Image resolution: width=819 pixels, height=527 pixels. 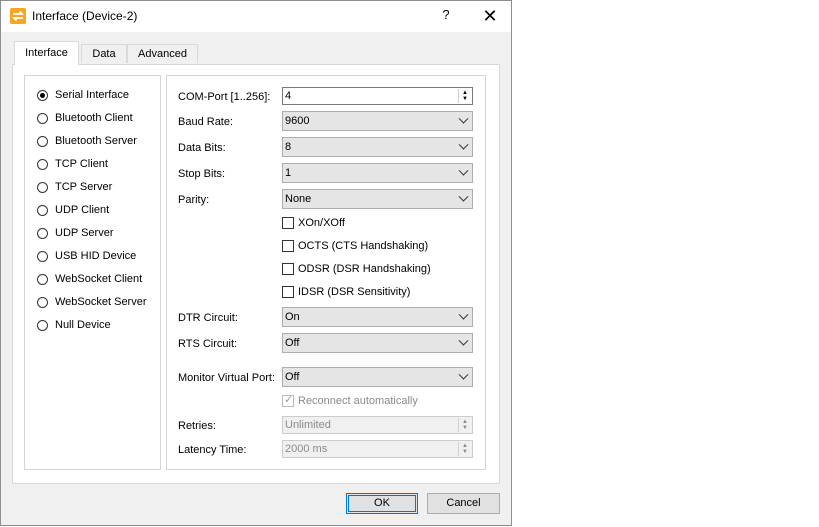 I want to click on parity-value: None, so click(x=298, y=199).